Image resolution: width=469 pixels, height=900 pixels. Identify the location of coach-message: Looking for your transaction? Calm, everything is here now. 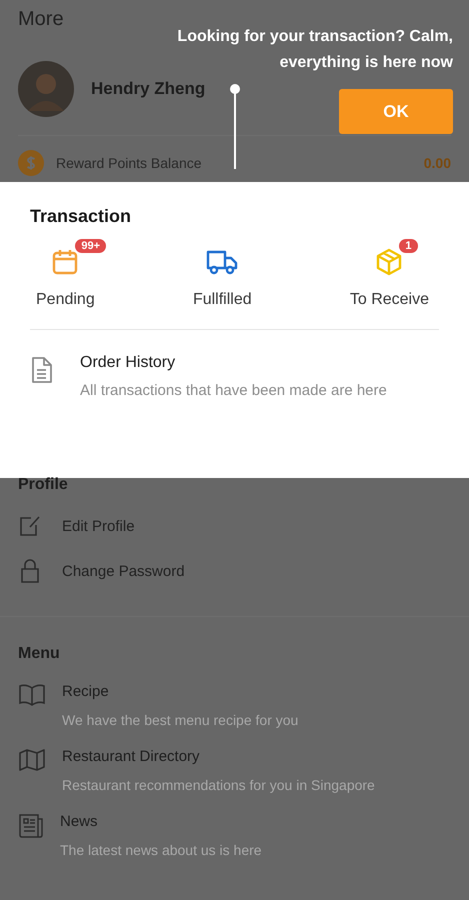
(314, 50).